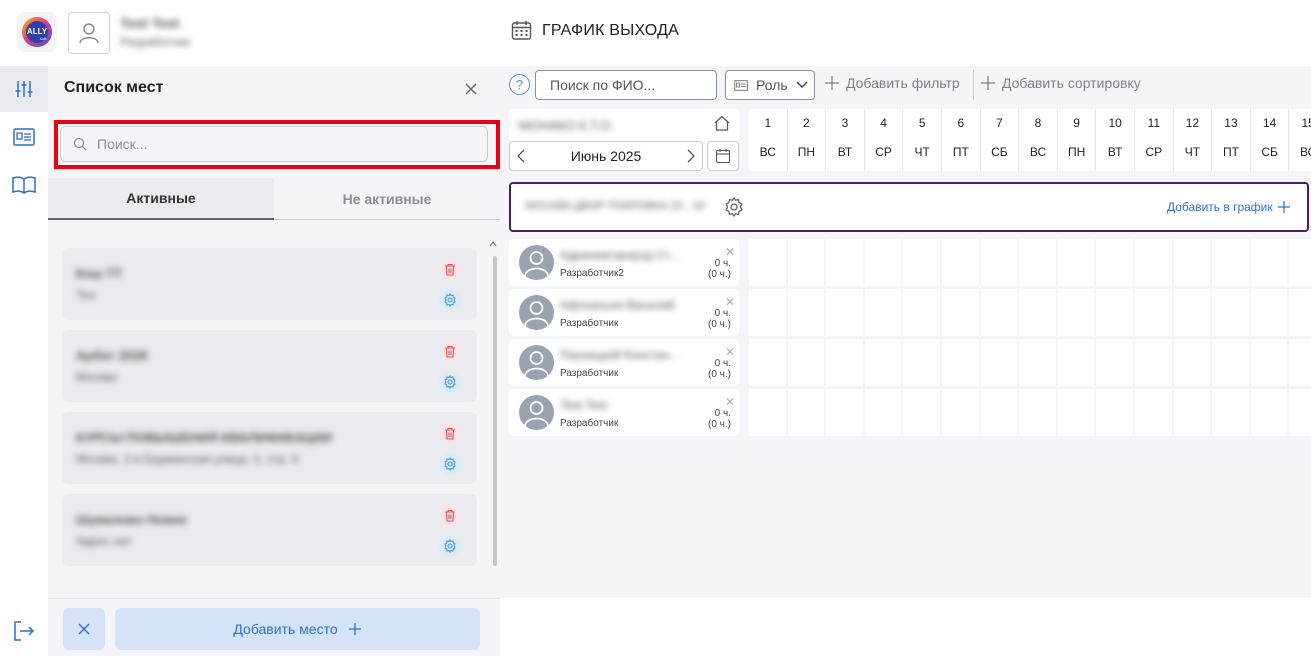 The image size is (1311, 656). What do you see at coordinates (892, 83) in the screenshot?
I see `add-filter-button: Добавить фильтр` at bounding box center [892, 83].